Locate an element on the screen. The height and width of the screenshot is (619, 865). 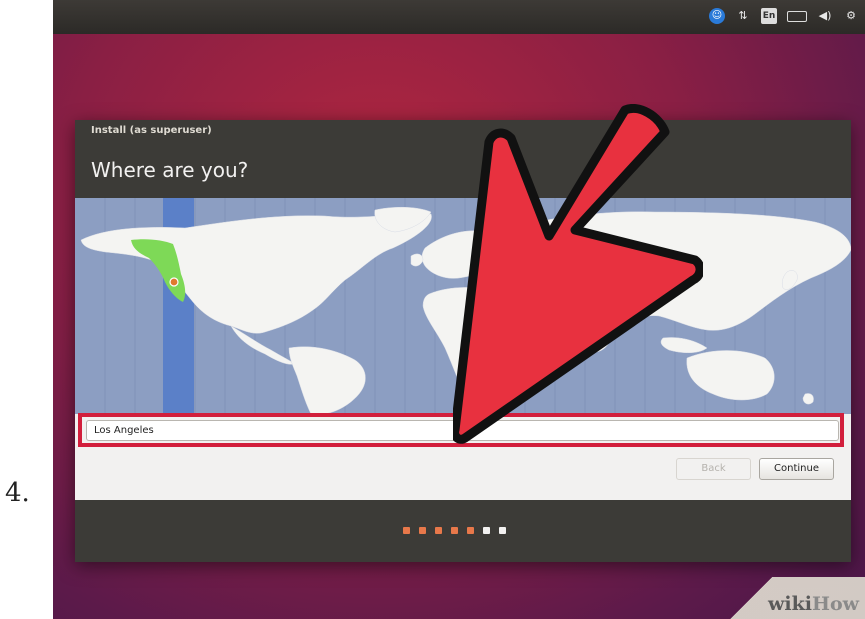
top-panel: ☺ ⇅ En ◀) ⚙ is located at coordinates (459, 17).